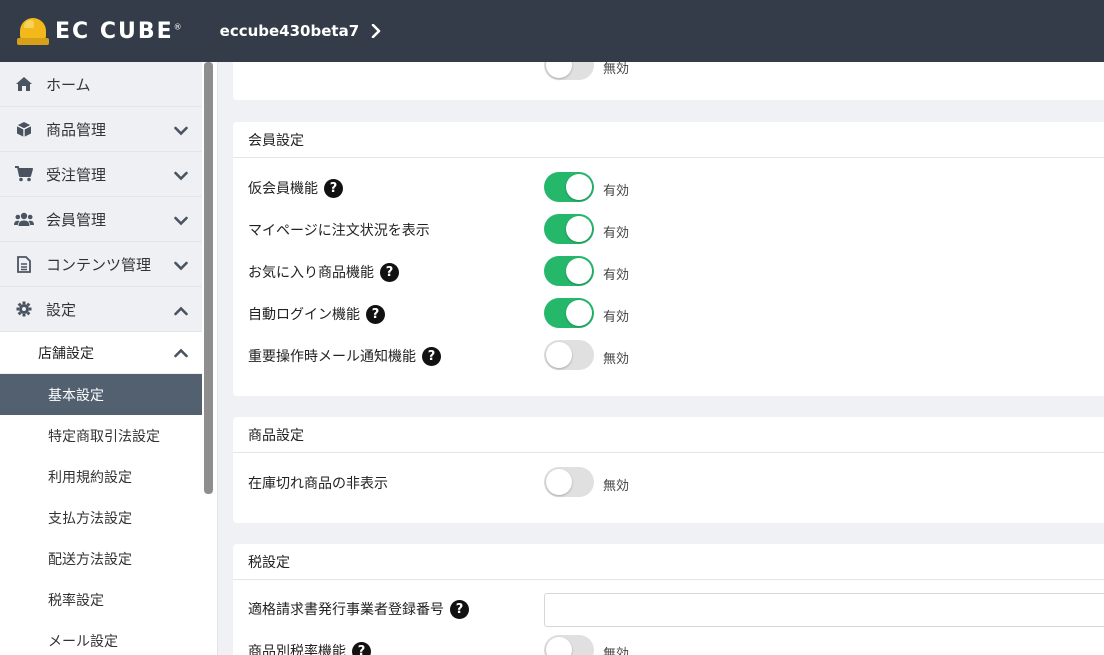 This screenshot has width=1104, height=655. Describe the element at coordinates (676, 355) in the screenshot. I see `setting-row-important-mail: 重要操作時メール通知機能? 無効` at that location.